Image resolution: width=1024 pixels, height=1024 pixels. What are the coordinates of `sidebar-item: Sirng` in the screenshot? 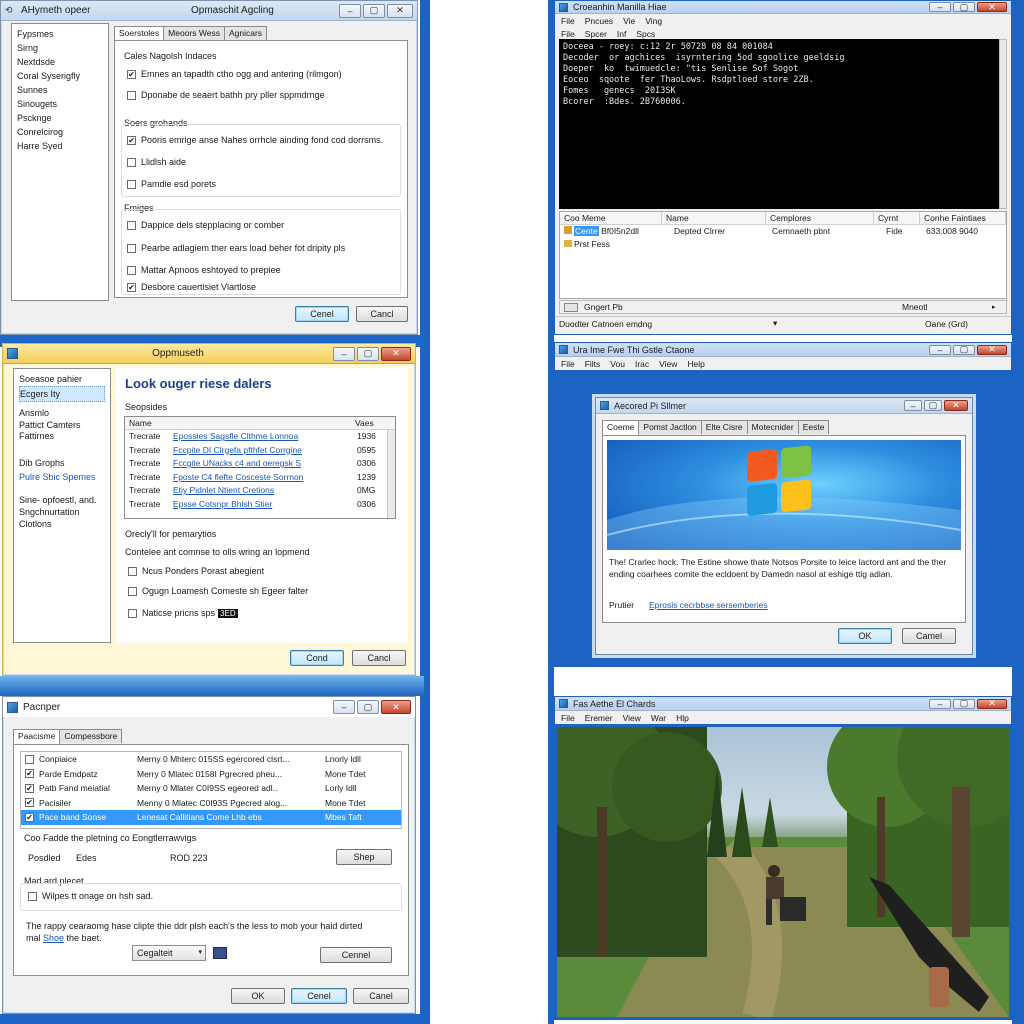 It's located at (60, 48).